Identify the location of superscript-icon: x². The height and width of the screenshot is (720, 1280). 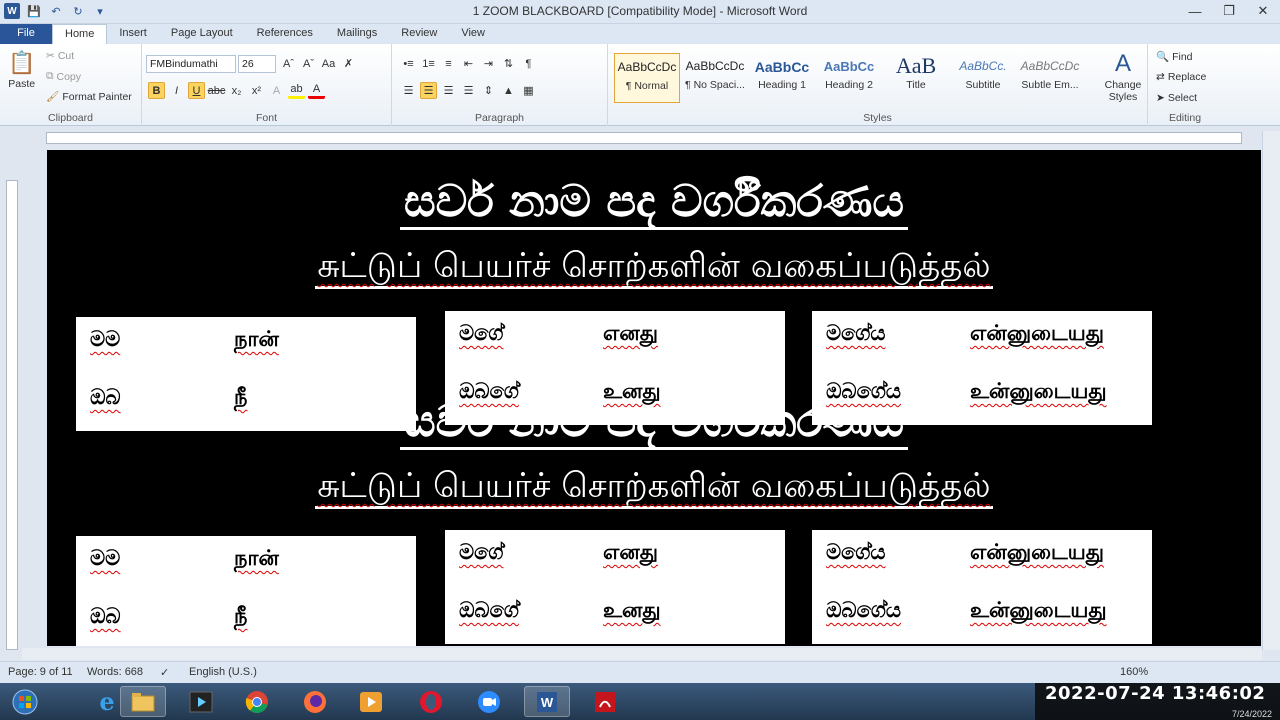
(256, 90).